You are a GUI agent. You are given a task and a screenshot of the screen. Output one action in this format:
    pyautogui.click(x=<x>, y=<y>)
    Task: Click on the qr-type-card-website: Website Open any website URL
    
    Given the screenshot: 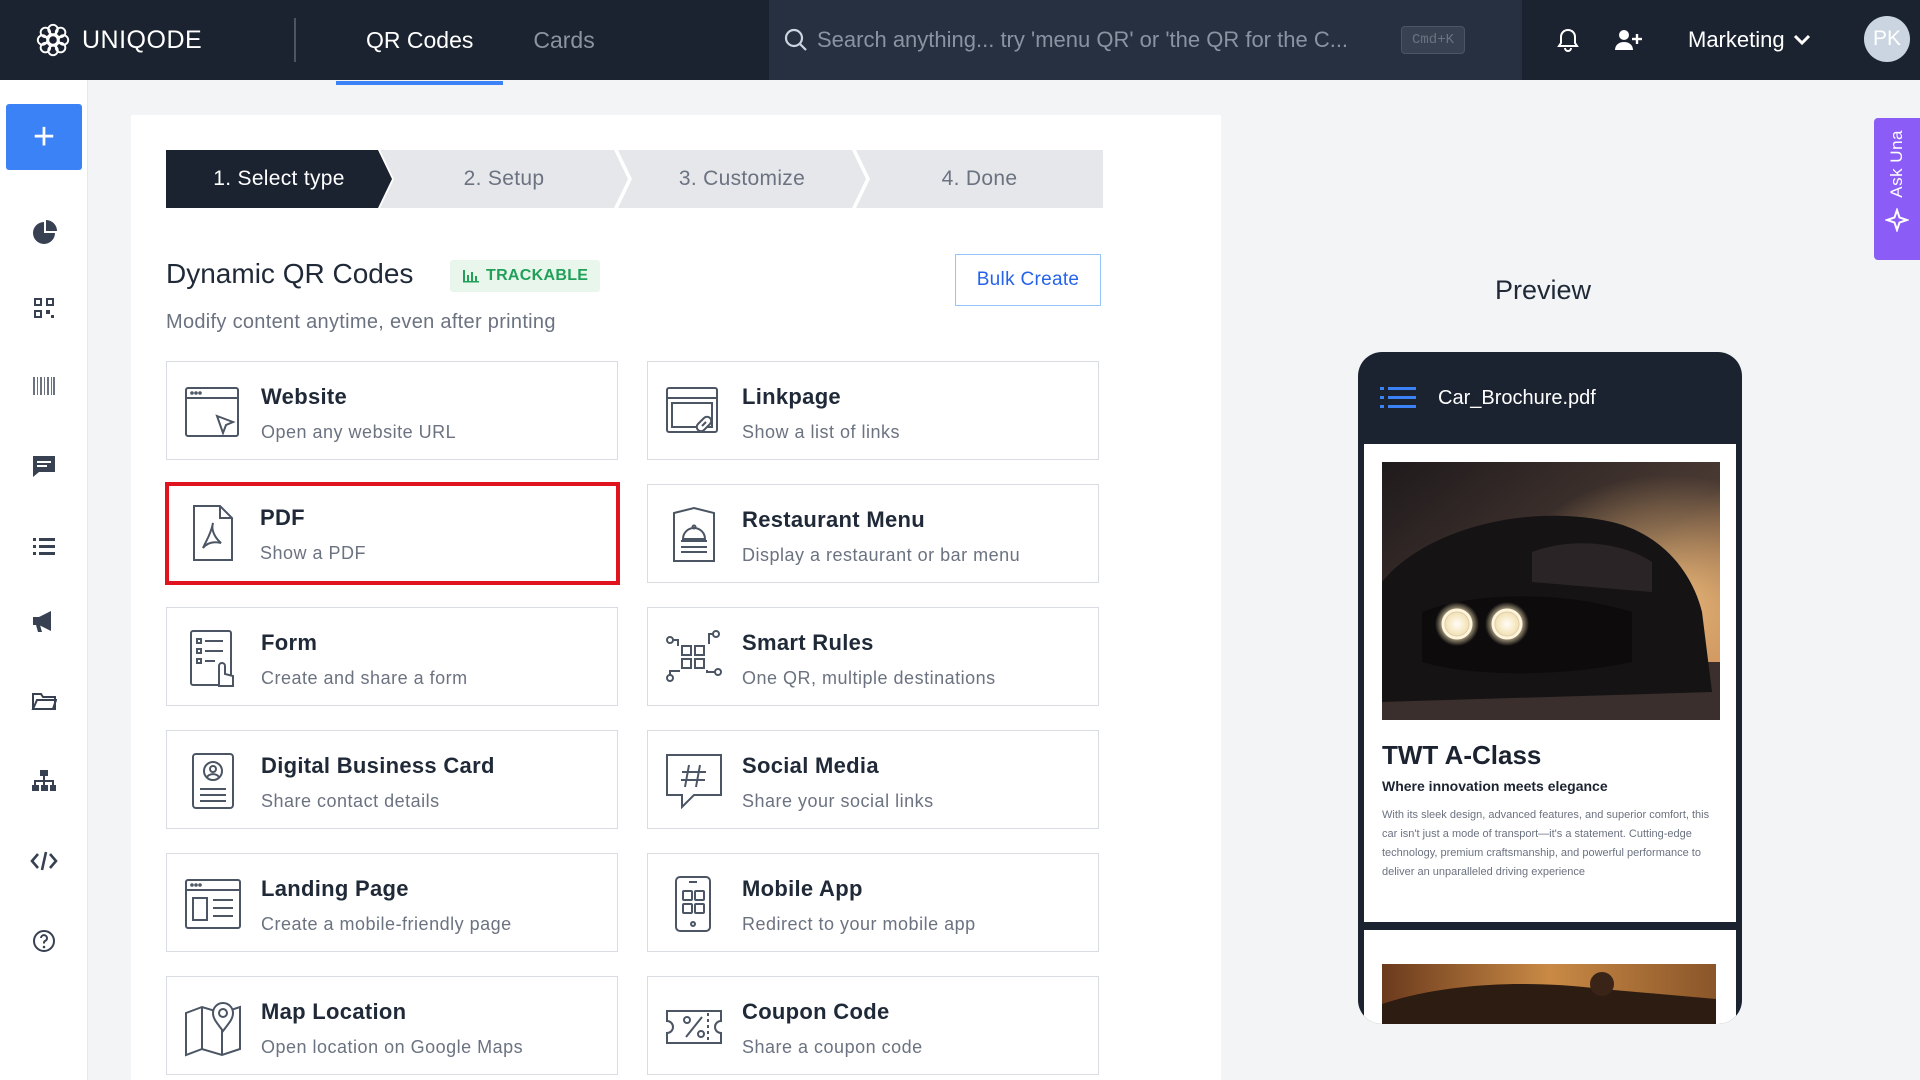 What is the action you would take?
    pyautogui.click(x=392, y=410)
    